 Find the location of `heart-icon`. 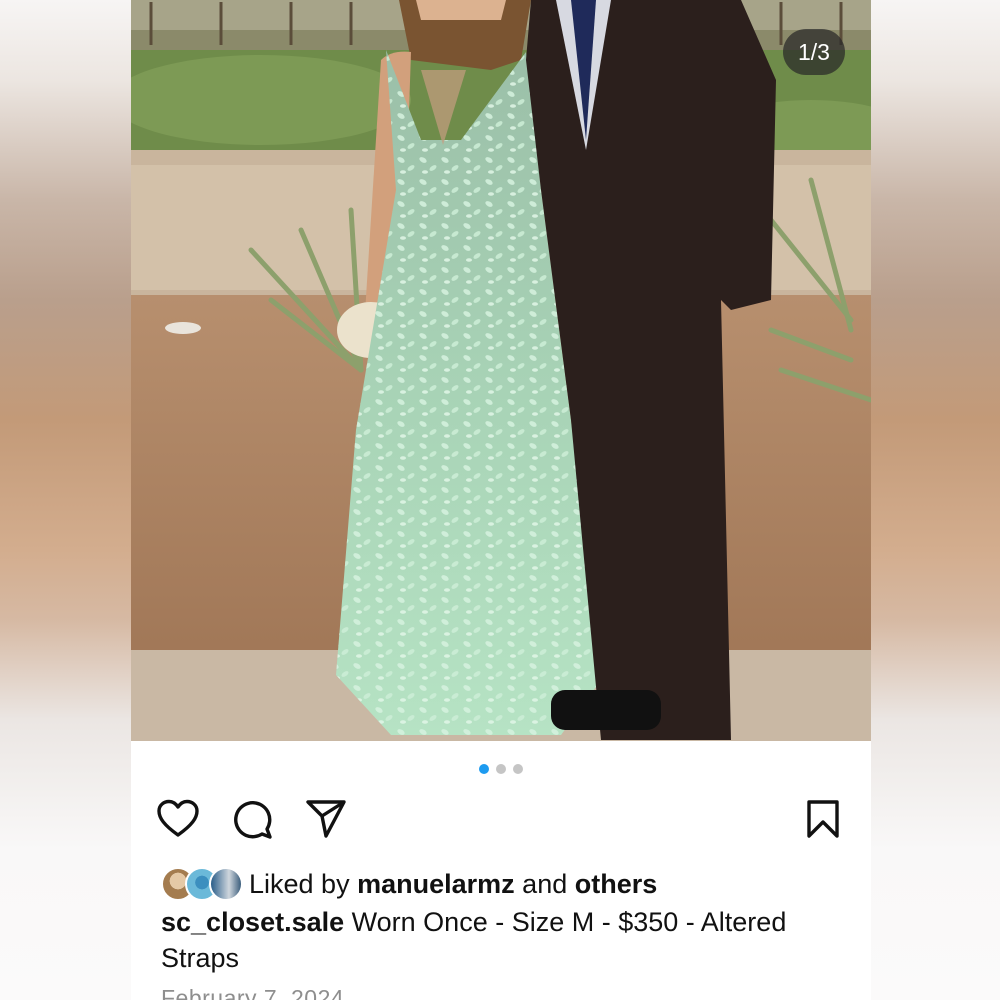

heart-icon is located at coordinates (178, 819).